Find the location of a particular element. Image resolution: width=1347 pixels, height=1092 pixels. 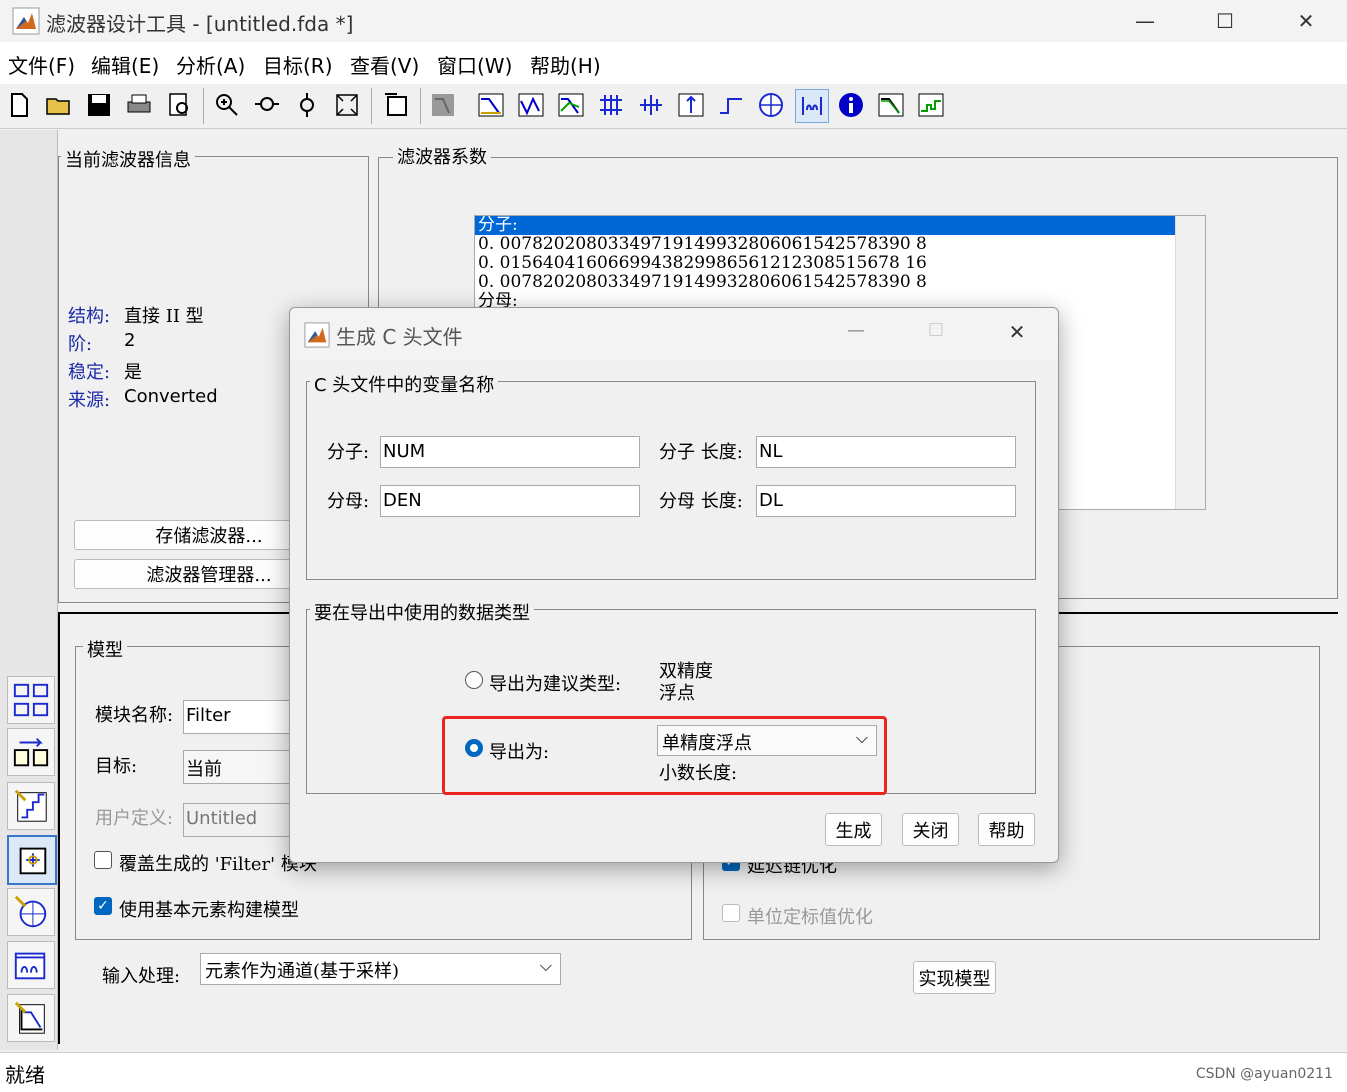

stable-key: 稳定: is located at coordinates (89, 372).